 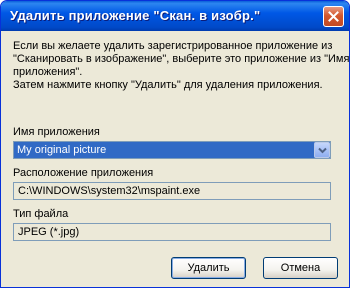 I want to click on location-value: C:\WINDOWS\system32\mspaint.exe, so click(x=109, y=191).